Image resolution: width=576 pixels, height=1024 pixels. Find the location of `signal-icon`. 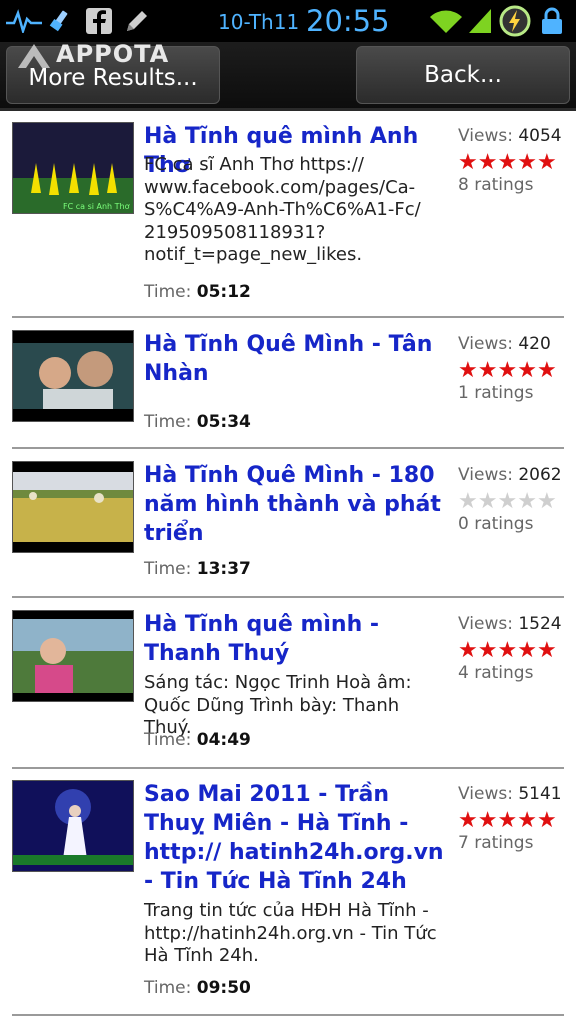

signal-icon is located at coordinates (480, 21).